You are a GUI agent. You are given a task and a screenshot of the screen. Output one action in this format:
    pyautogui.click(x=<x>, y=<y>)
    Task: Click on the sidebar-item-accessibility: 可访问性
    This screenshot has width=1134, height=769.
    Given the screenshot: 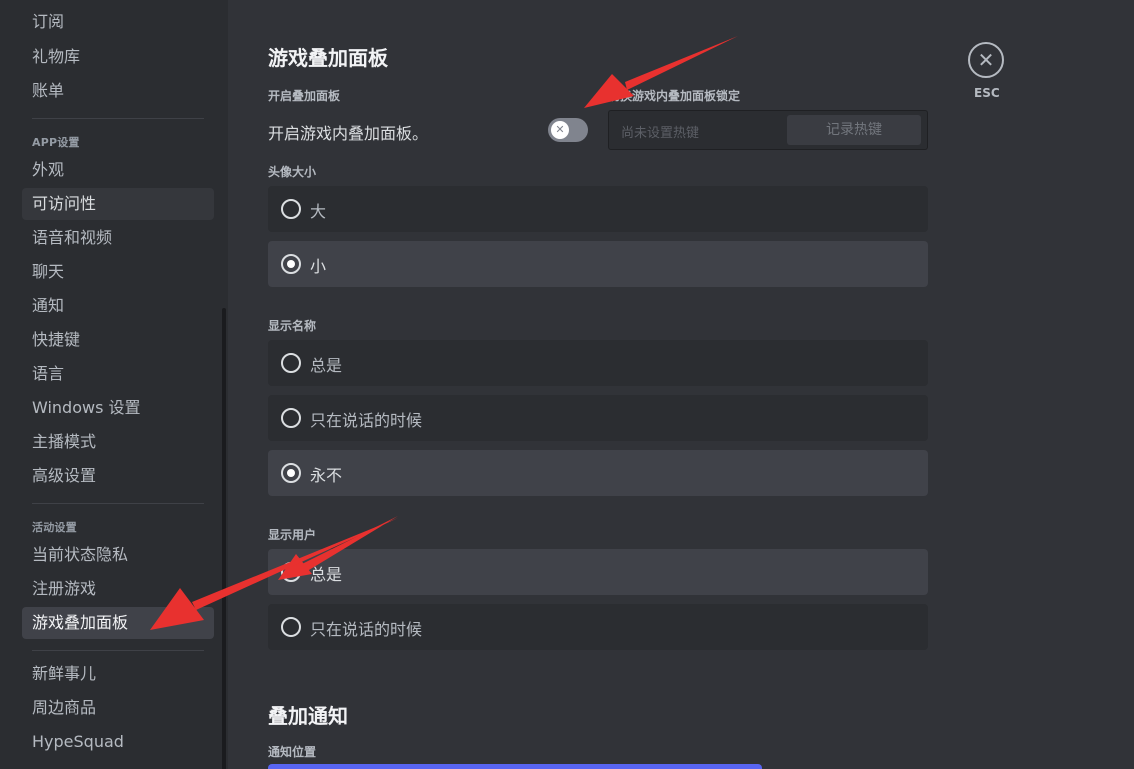 What is the action you would take?
    pyautogui.click(x=118, y=204)
    